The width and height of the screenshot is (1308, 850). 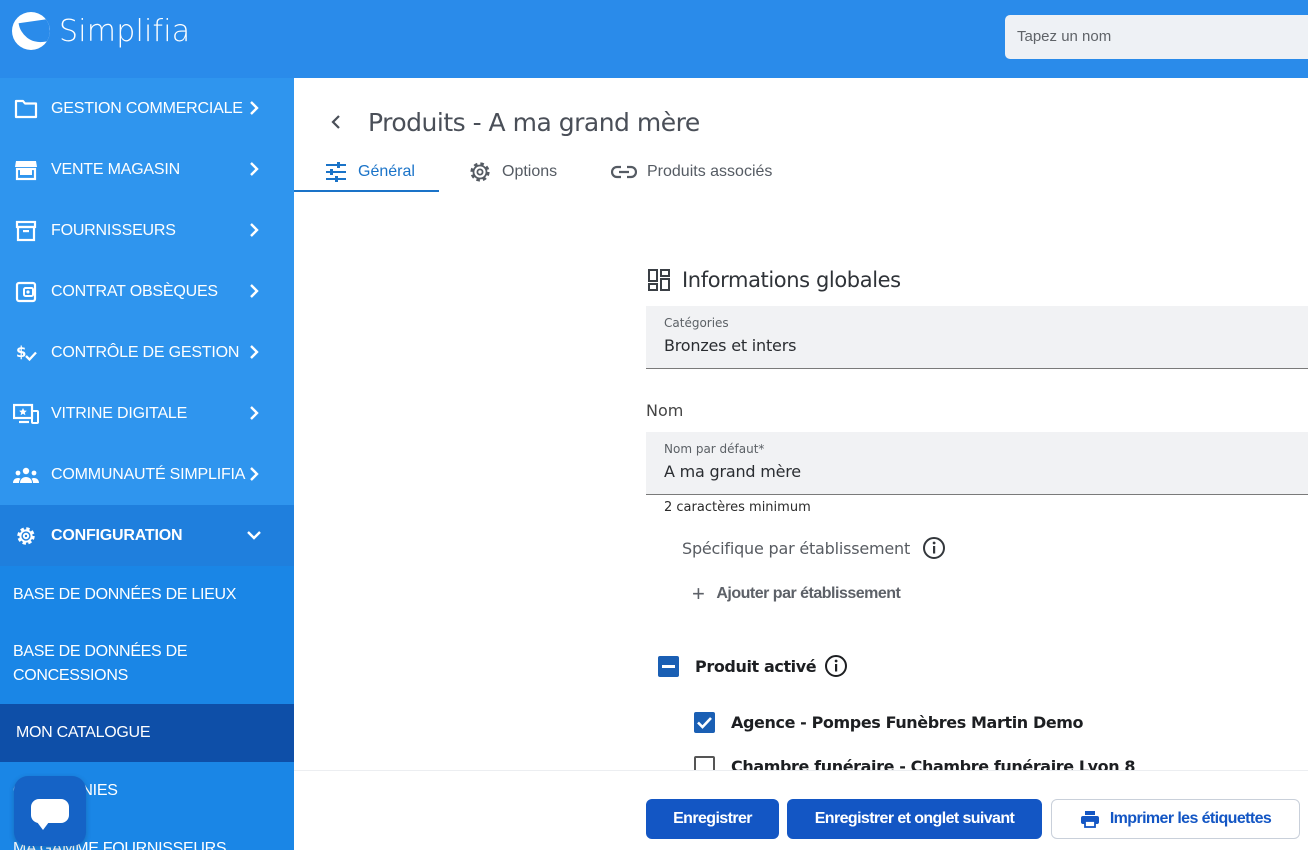 What do you see at coordinates (907, 722) in the screenshot?
I see `checkbox-label: Agence - Pompes Funèbres Martin Demo` at bounding box center [907, 722].